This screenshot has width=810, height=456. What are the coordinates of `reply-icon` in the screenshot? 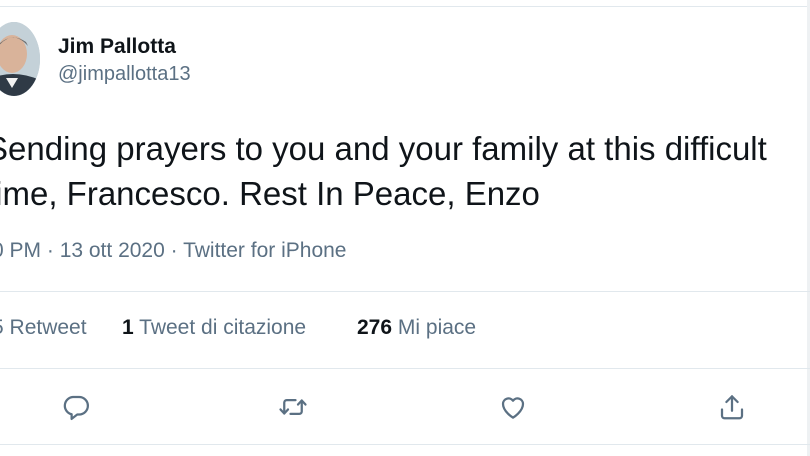 It's located at (76, 407).